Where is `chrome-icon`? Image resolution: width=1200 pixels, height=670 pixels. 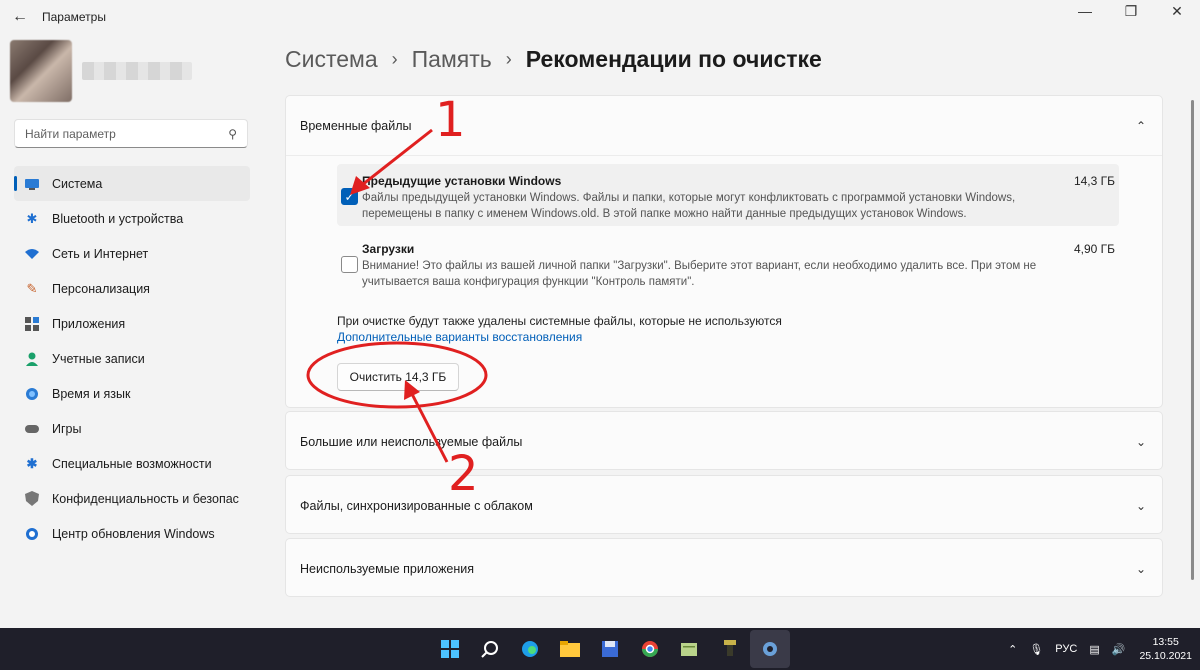 chrome-icon is located at coordinates (650, 649).